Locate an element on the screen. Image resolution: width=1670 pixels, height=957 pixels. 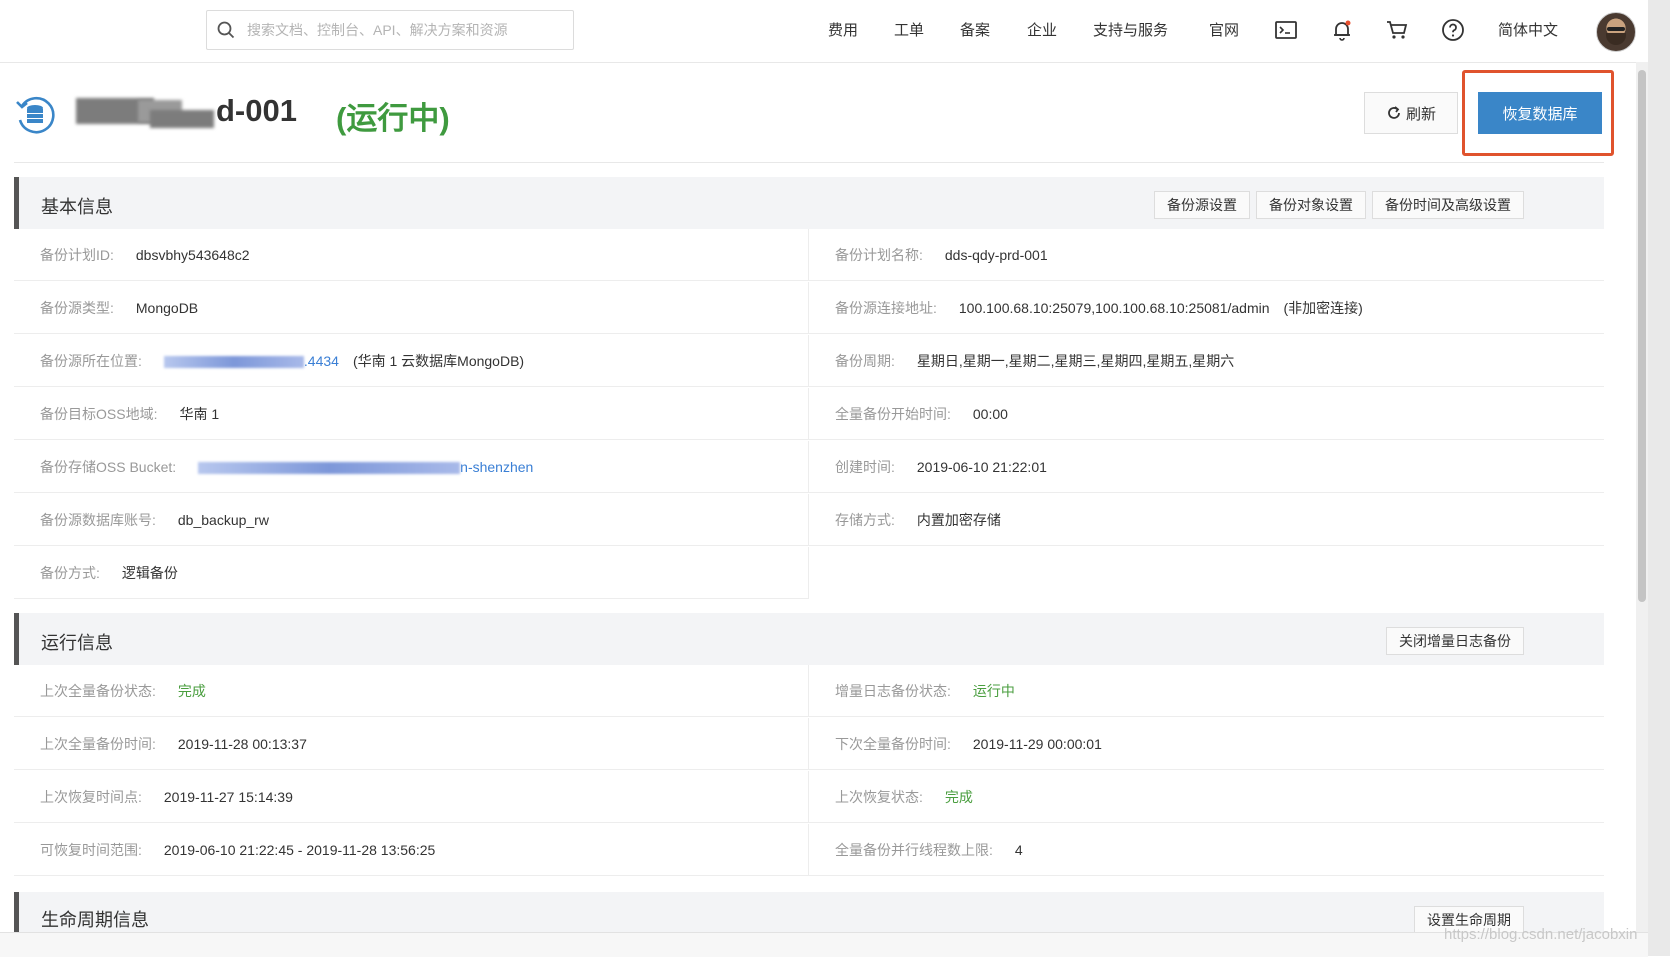
search-icon is located at coordinates (226, 30).